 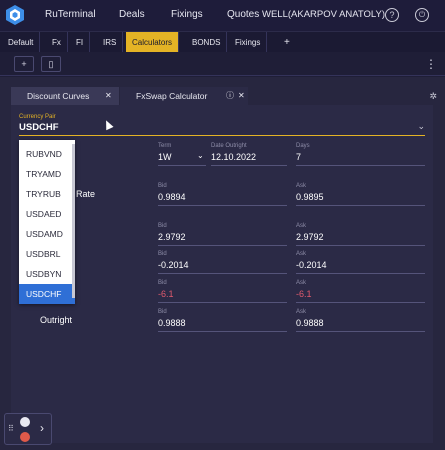 What do you see at coordinates (287, 42) in the screenshot?
I see `add-tab-button: +` at bounding box center [287, 42].